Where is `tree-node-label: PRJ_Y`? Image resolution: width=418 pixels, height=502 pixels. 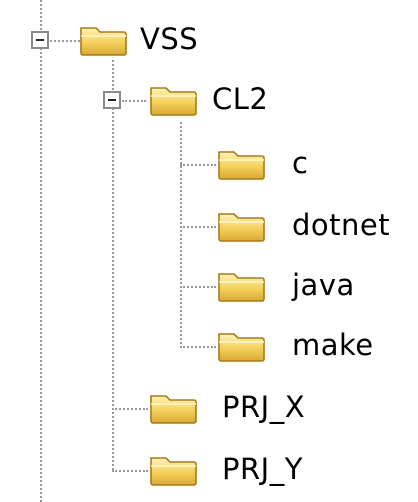
tree-node-label: PRJ_Y is located at coordinates (262, 469).